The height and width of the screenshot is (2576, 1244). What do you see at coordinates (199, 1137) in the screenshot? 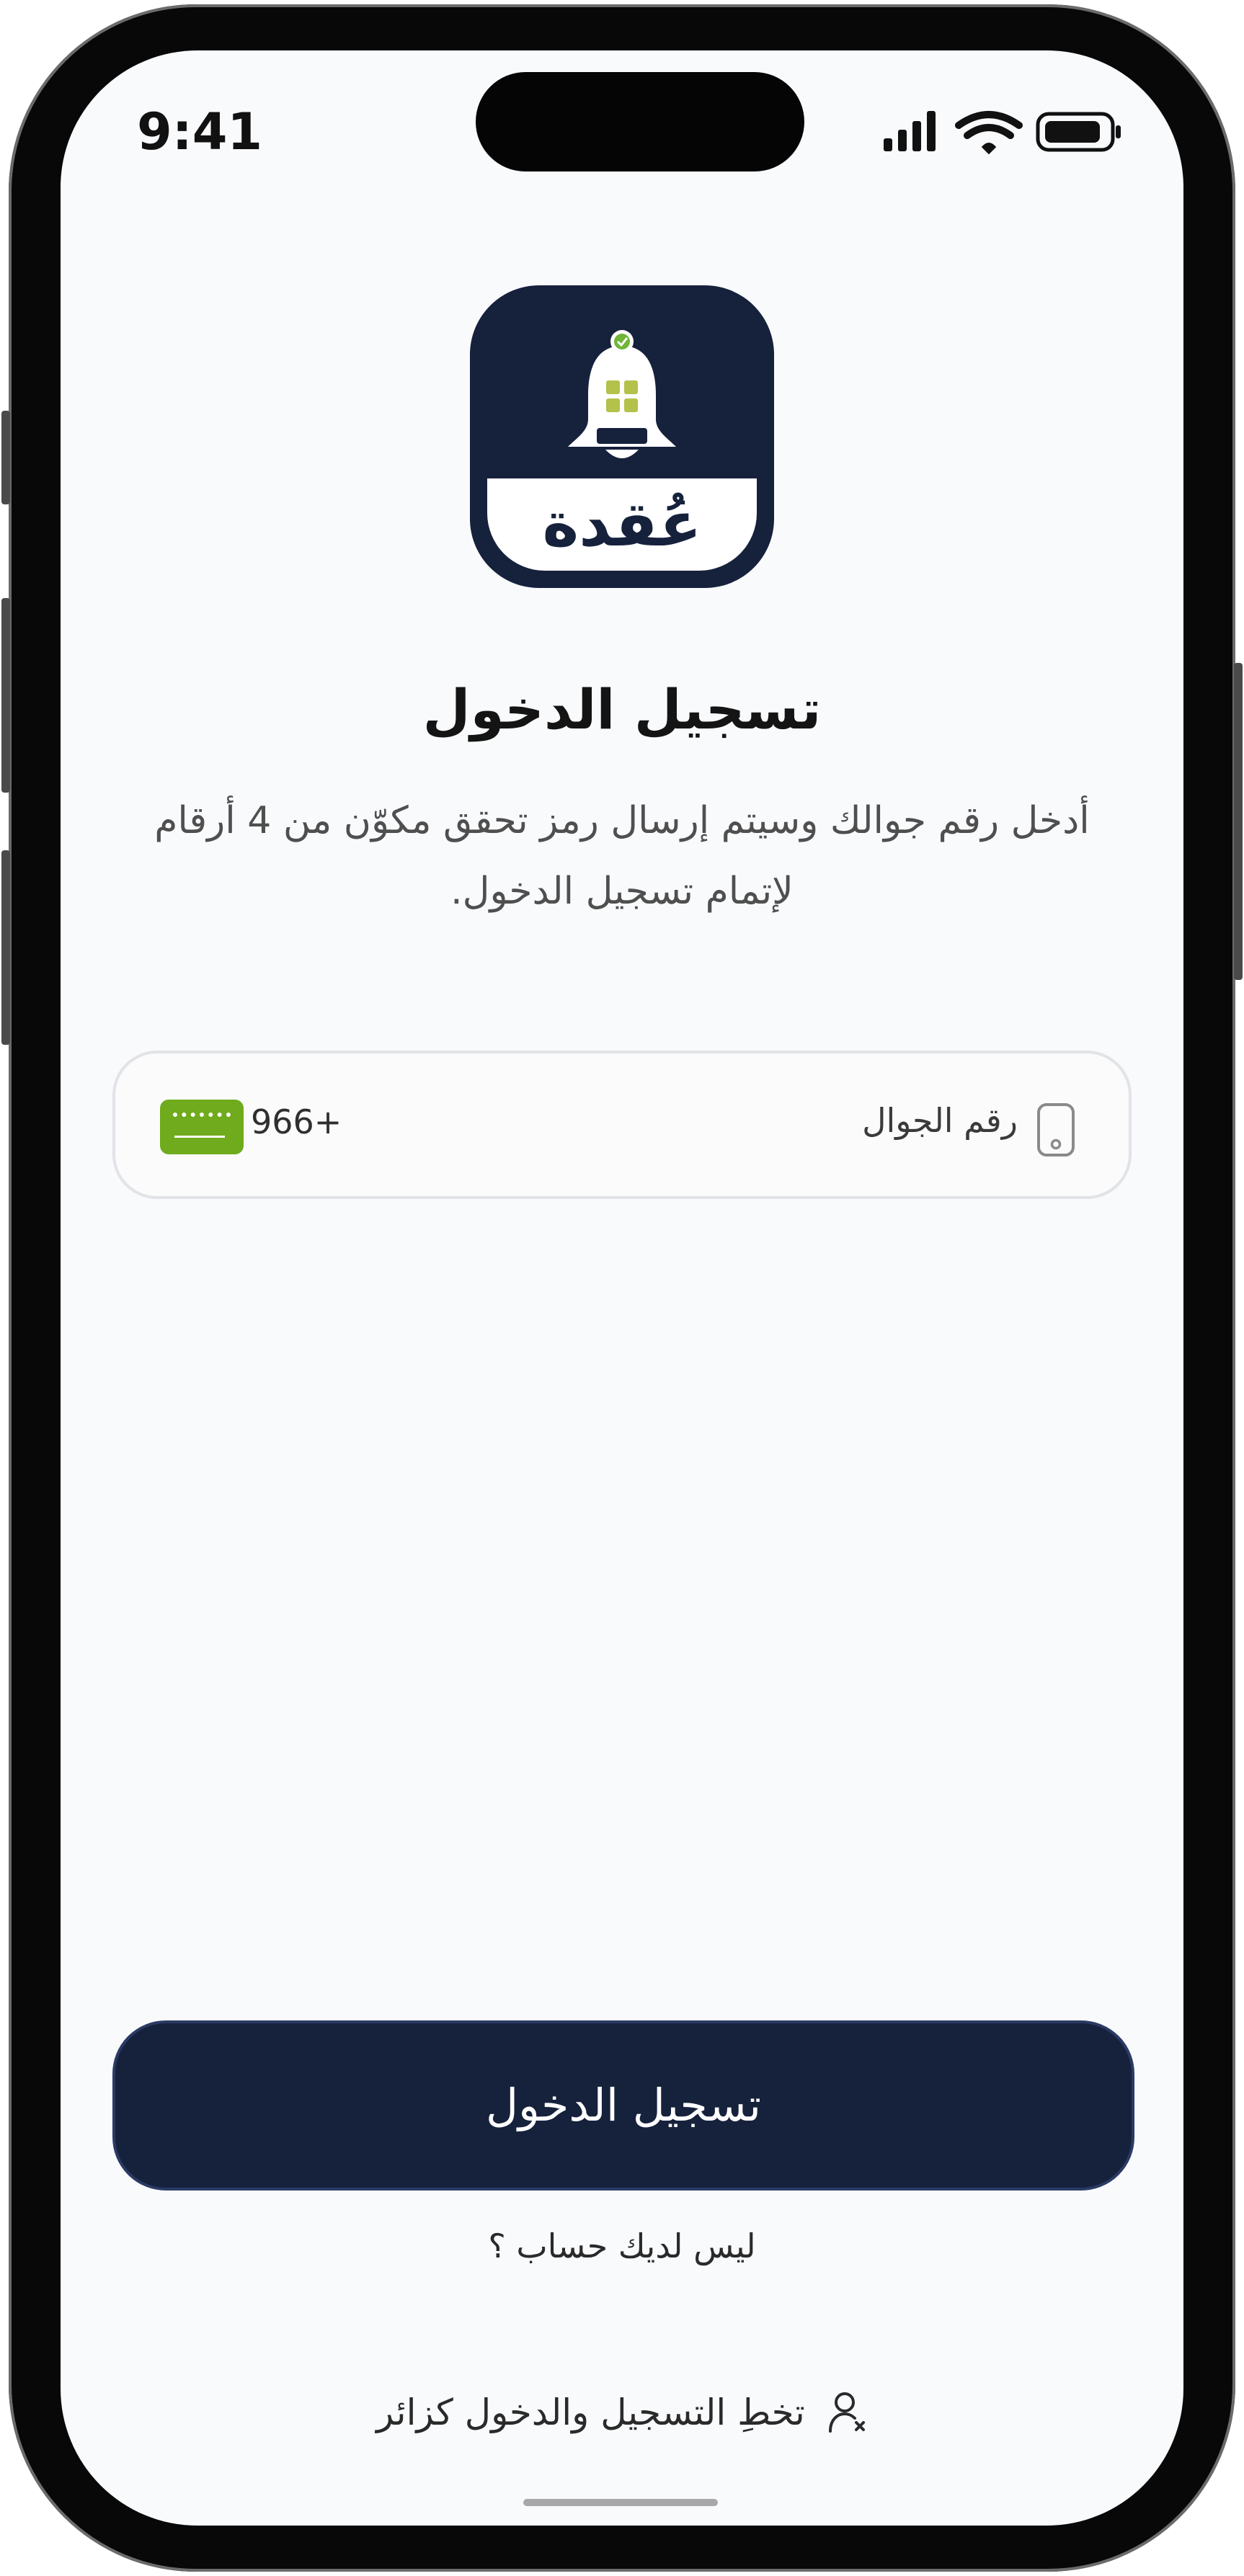
I see `flag-sword` at bounding box center [199, 1137].